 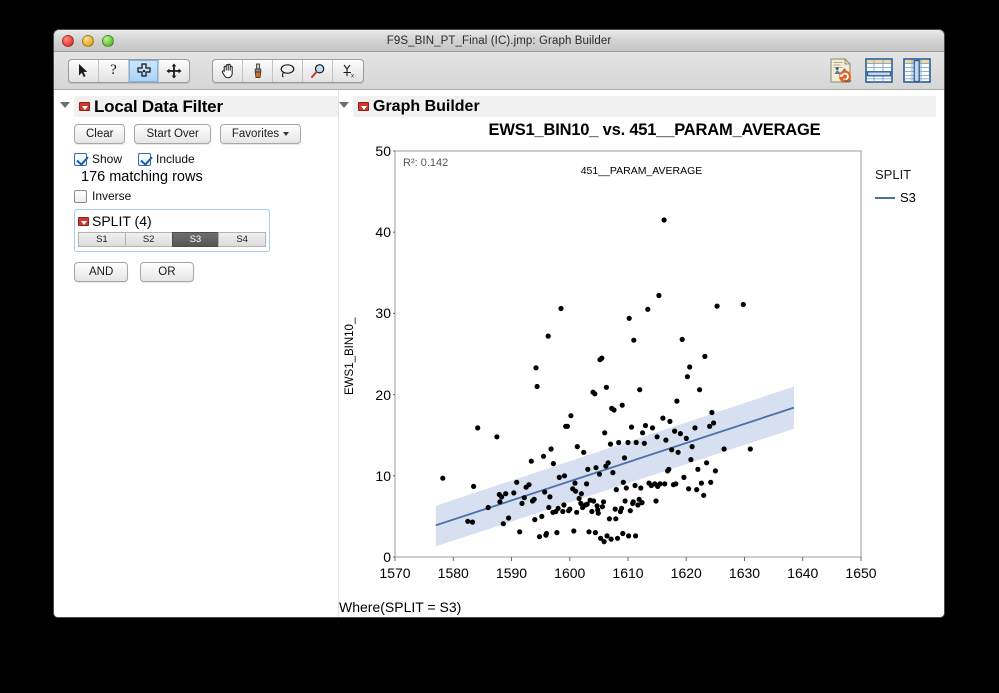 I want to click on x-tick-label: 1640, so click(x=803, y=573).